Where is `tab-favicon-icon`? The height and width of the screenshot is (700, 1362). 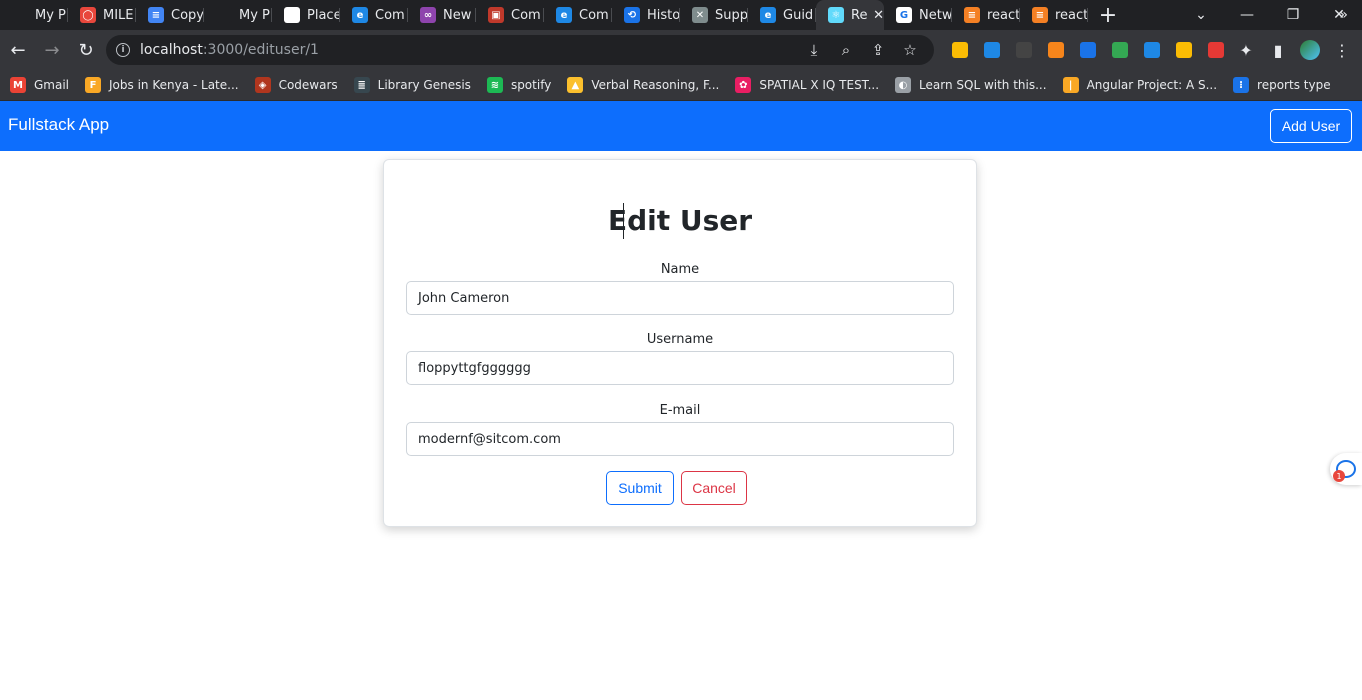 tab-favicon-icon is located at coordinates (292, 15).